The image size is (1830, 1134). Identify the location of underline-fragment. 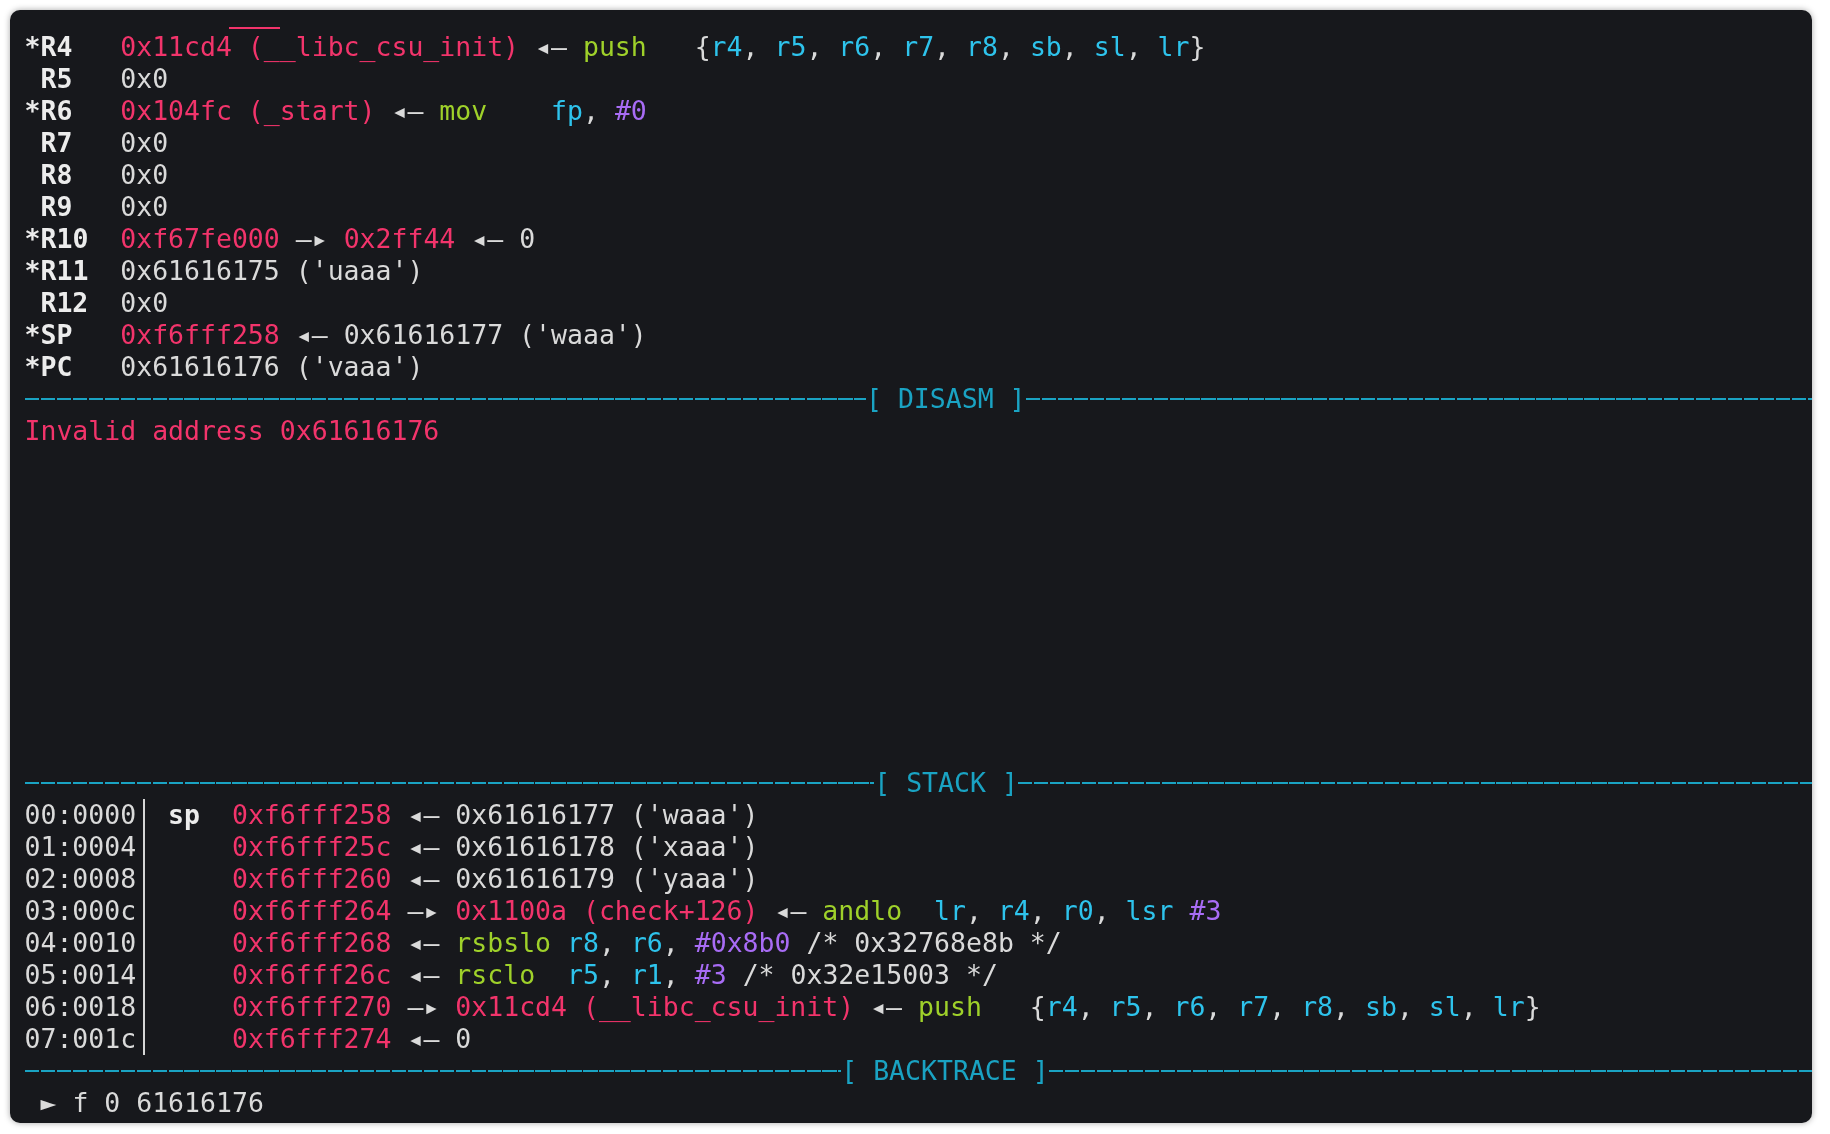
(254, 28).